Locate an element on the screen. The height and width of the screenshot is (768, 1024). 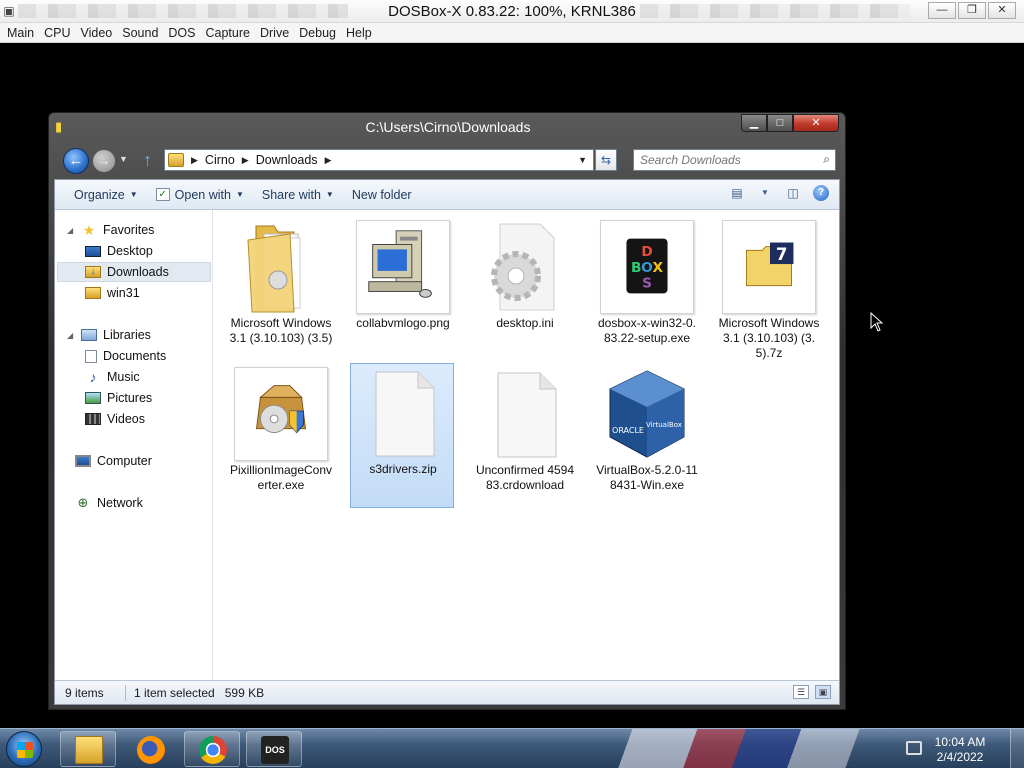
breadcrumb-downloads: Downloads is located at coordinates (287, 160).